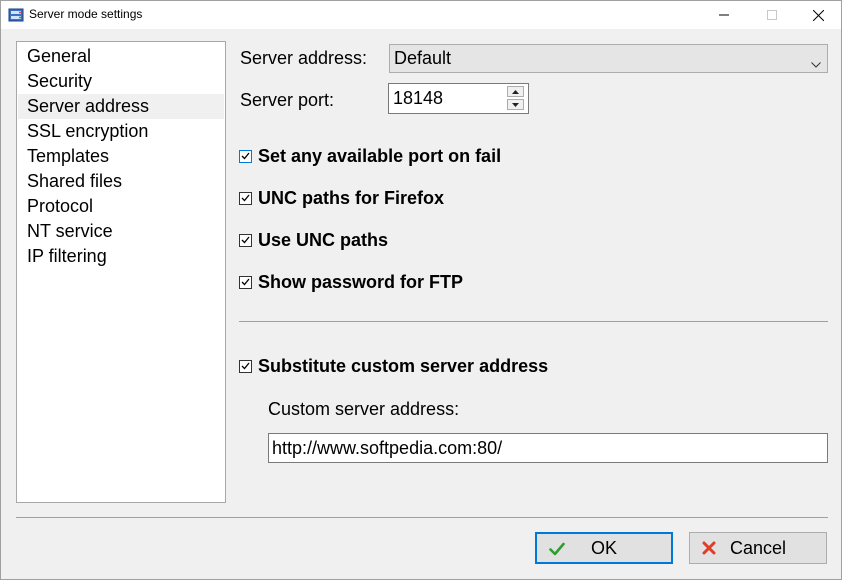 Image resolution: width=842 pixels, height=580 pixels. I want to click on ok-button: OK, so click(604, 548).